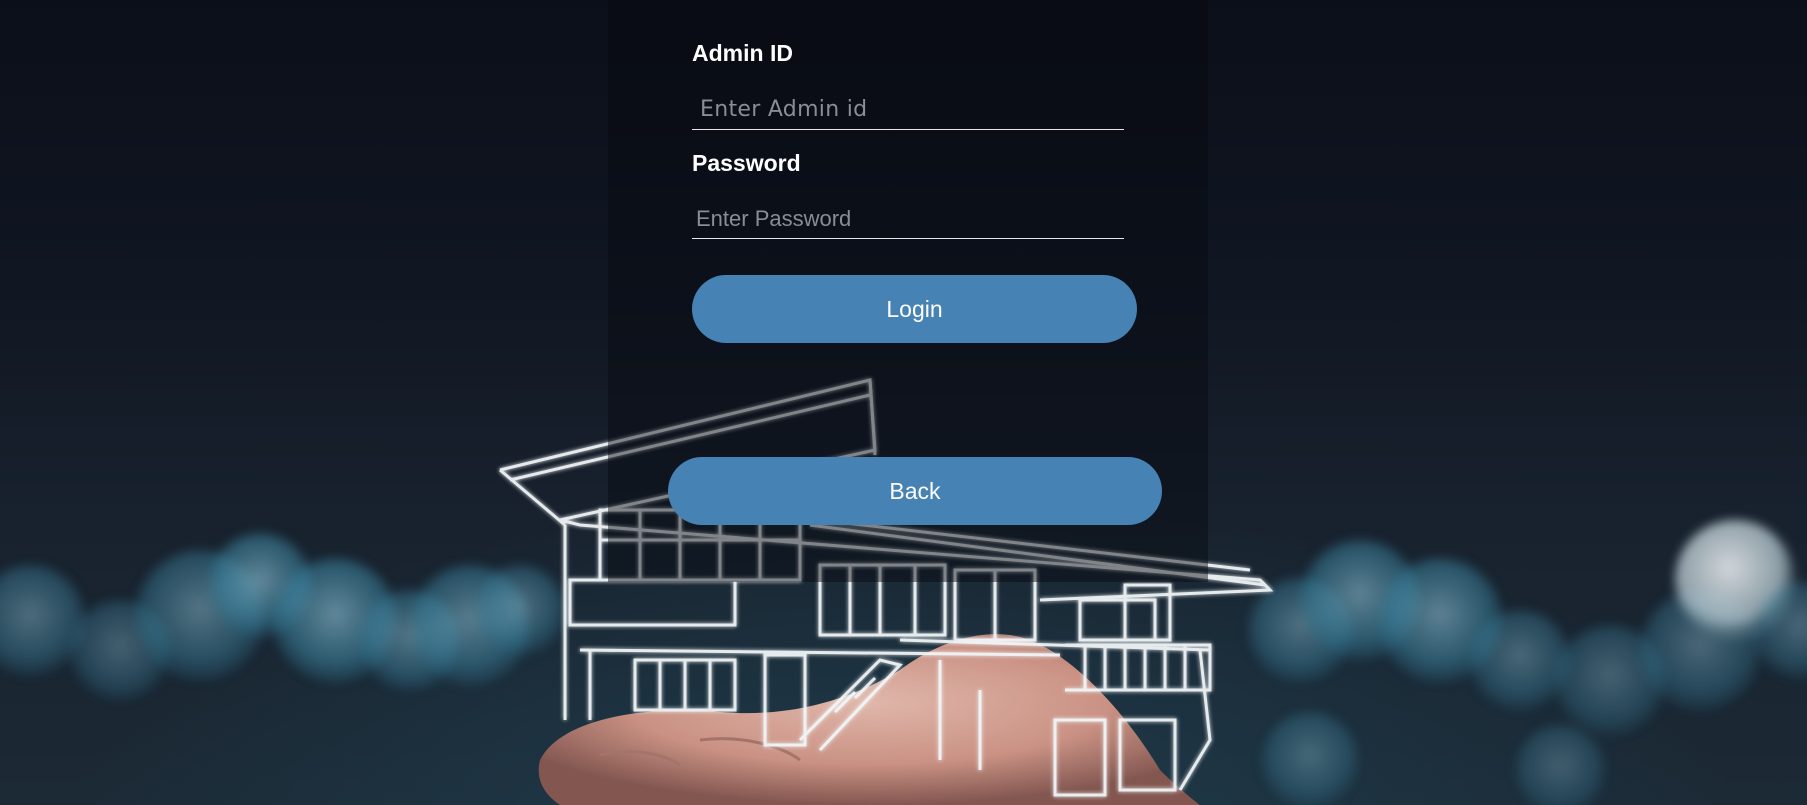  Describe the element at coordinates (746, 163) in the screenshot. I see `password-label: Password` at that location.